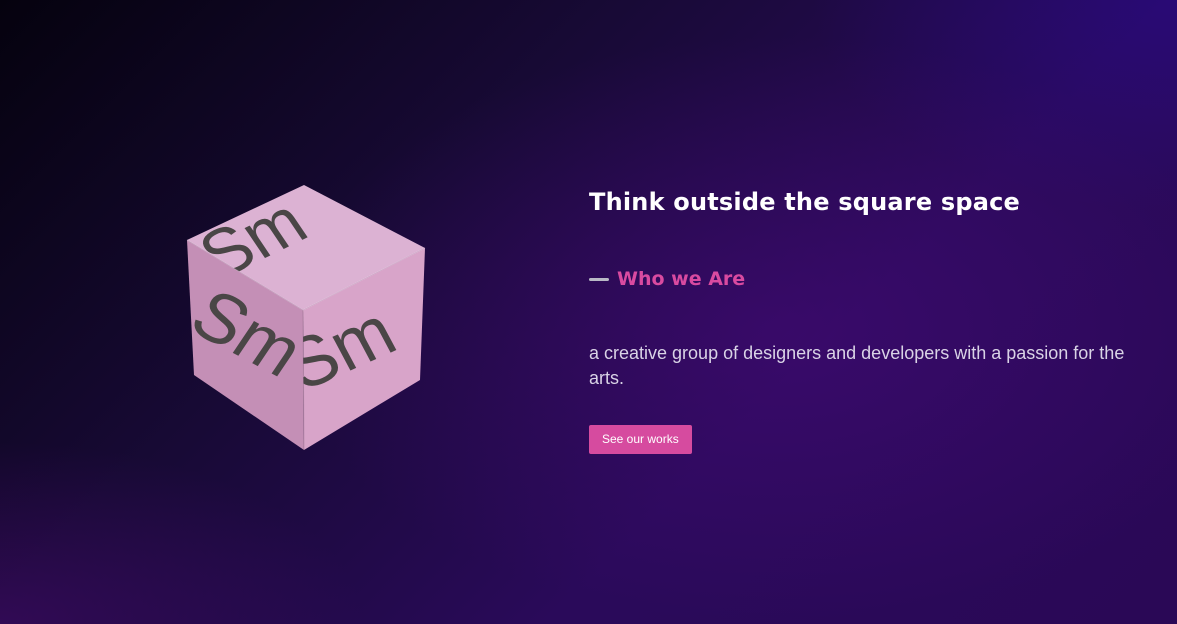  What do you see at coordinates (599, 279) in the screenshot?
I see `dash-icon` at bounding box center [599, 279].